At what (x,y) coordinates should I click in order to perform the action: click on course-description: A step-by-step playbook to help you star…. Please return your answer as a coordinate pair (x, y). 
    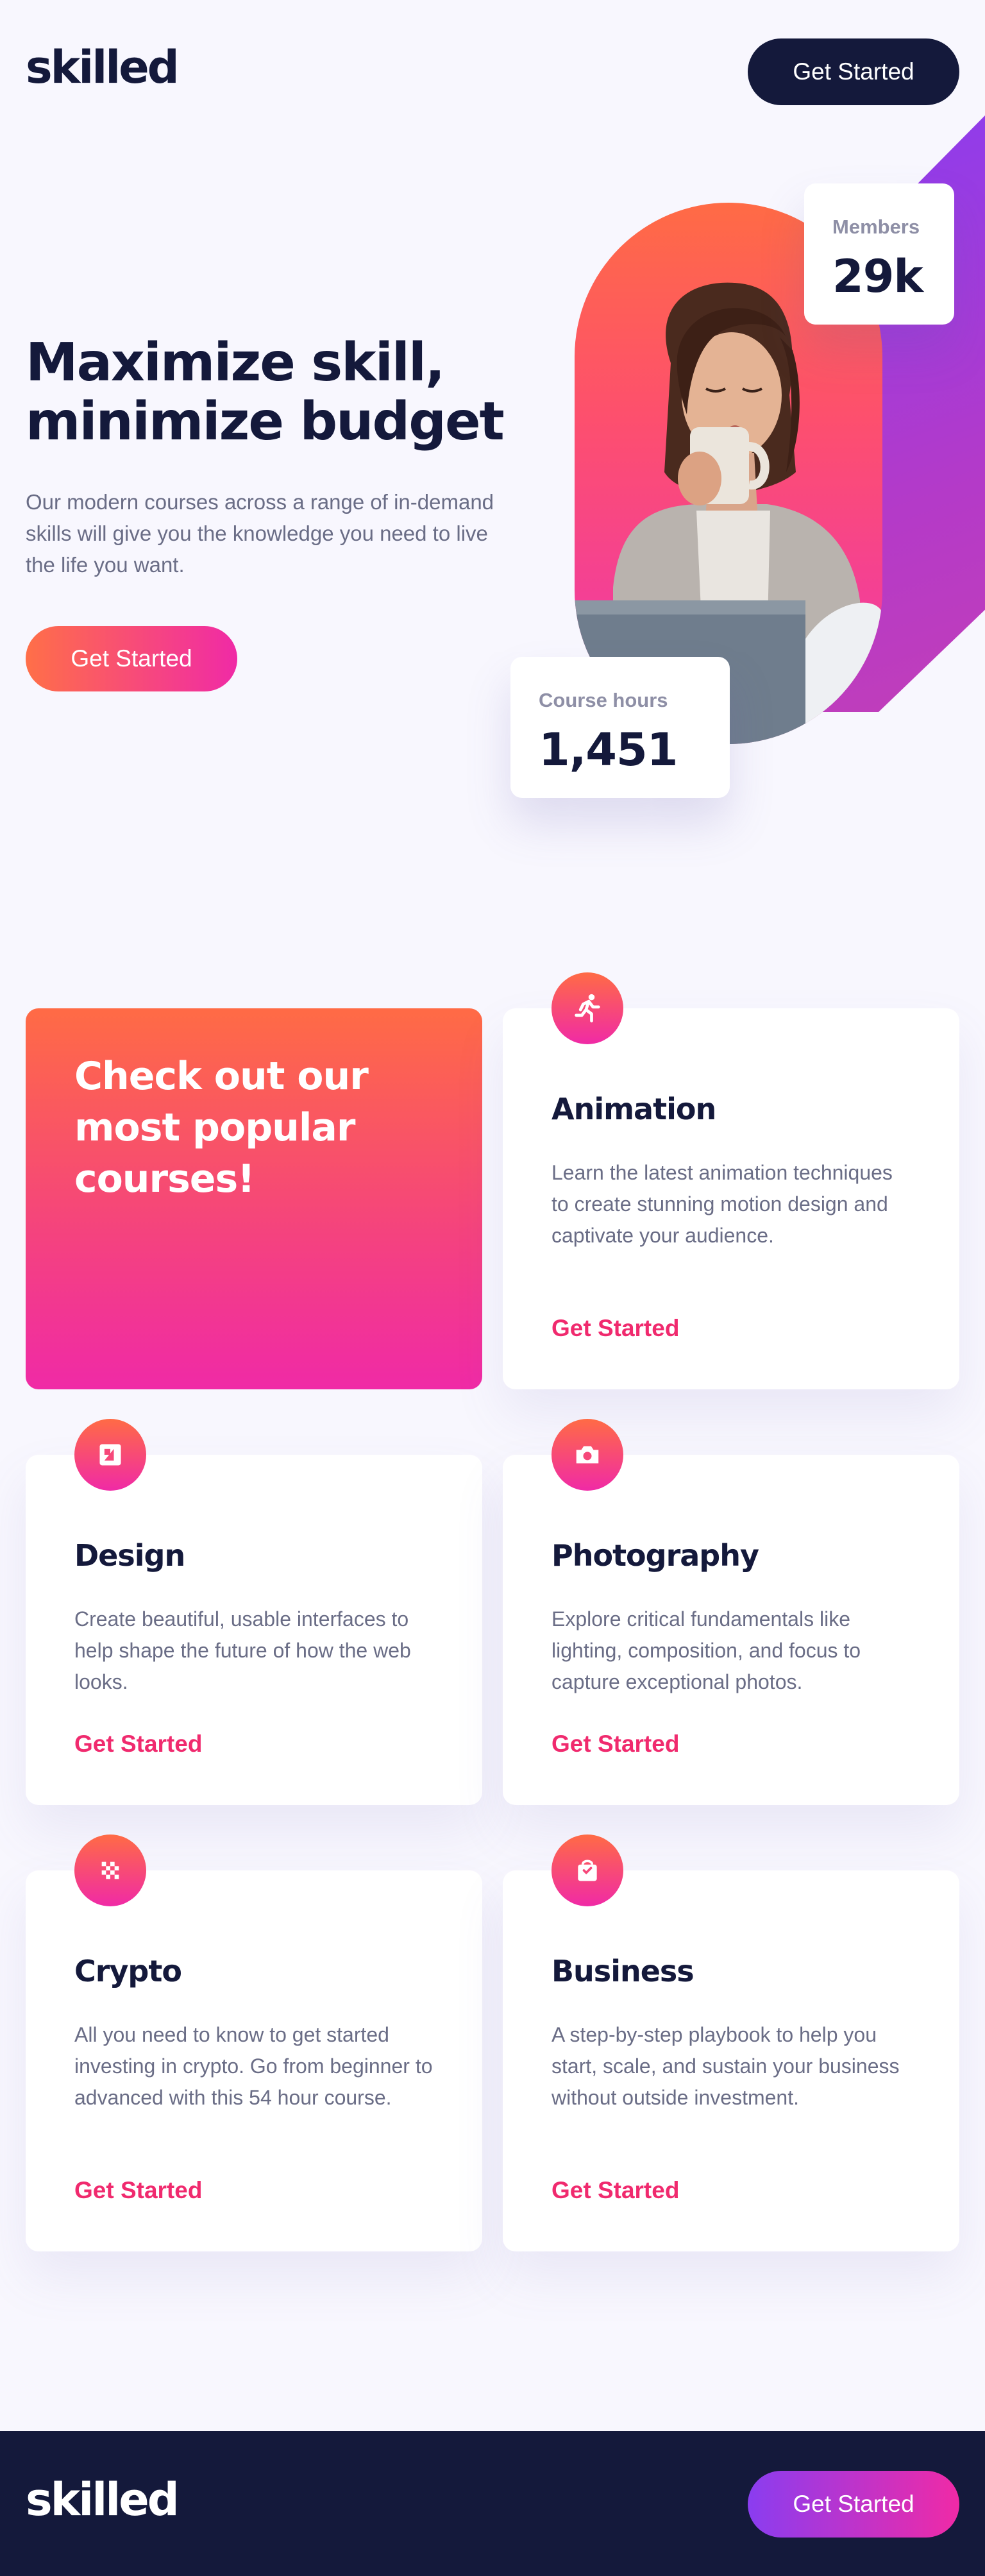
    Looking at the image, I should click on (725, 2066).